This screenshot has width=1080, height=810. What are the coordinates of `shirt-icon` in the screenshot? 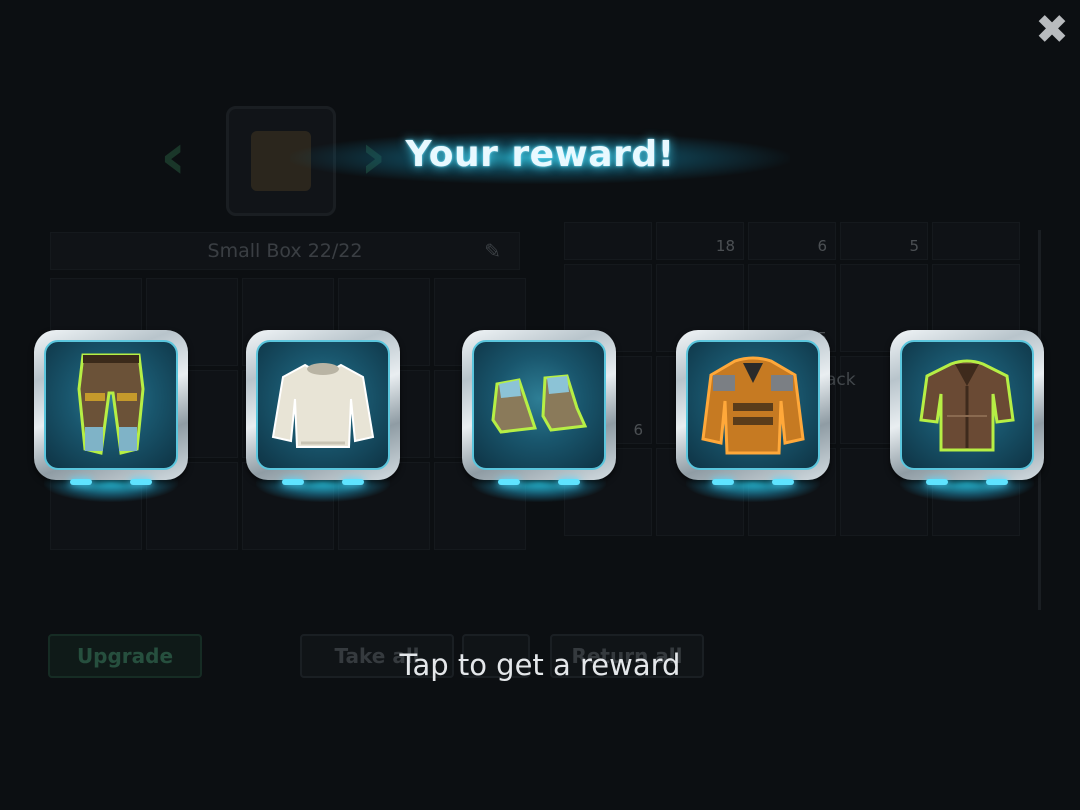 It's located at (967, 405).